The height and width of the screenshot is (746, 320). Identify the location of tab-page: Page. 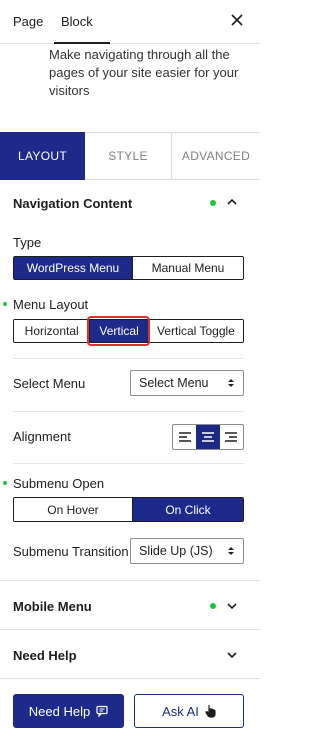
(28, 21).